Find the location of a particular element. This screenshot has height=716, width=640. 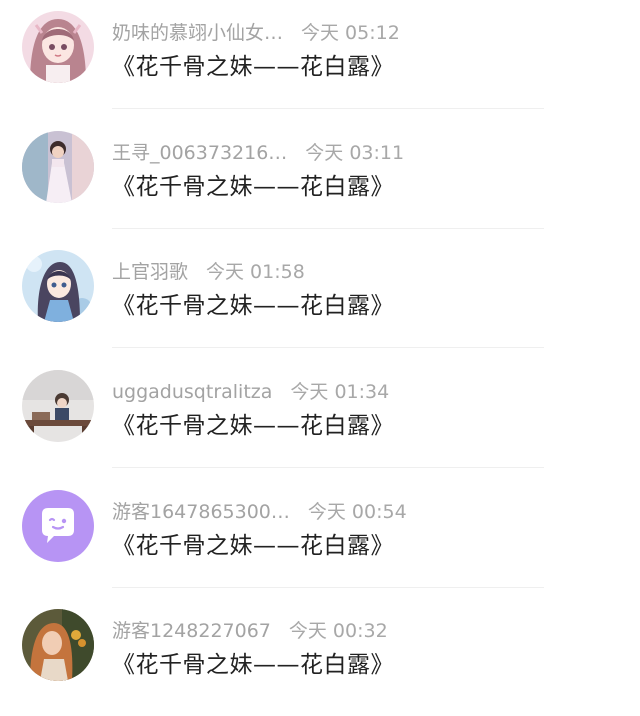

comment-time: 今天 01:58 is located at coordinates (255, 272).